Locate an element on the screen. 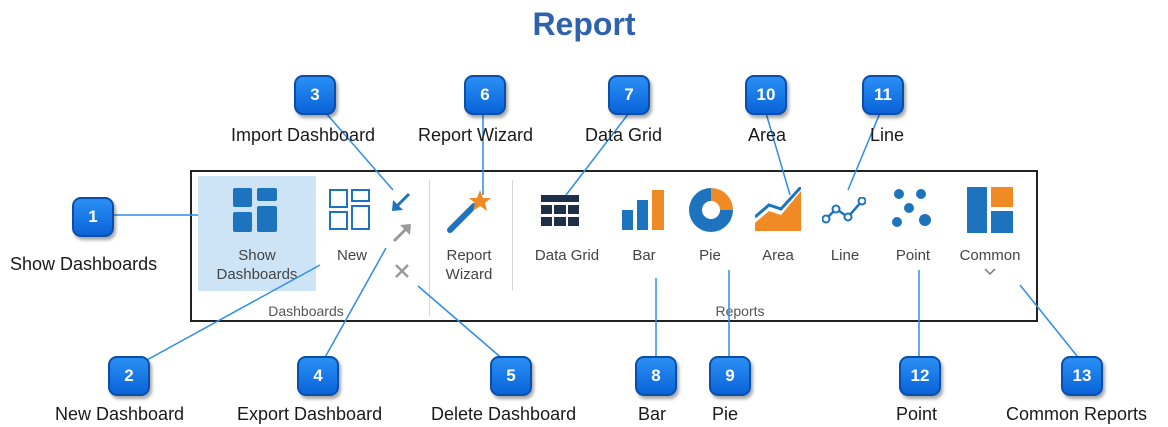  callout-badge-6: 6 is located at coordinates (485, 95).